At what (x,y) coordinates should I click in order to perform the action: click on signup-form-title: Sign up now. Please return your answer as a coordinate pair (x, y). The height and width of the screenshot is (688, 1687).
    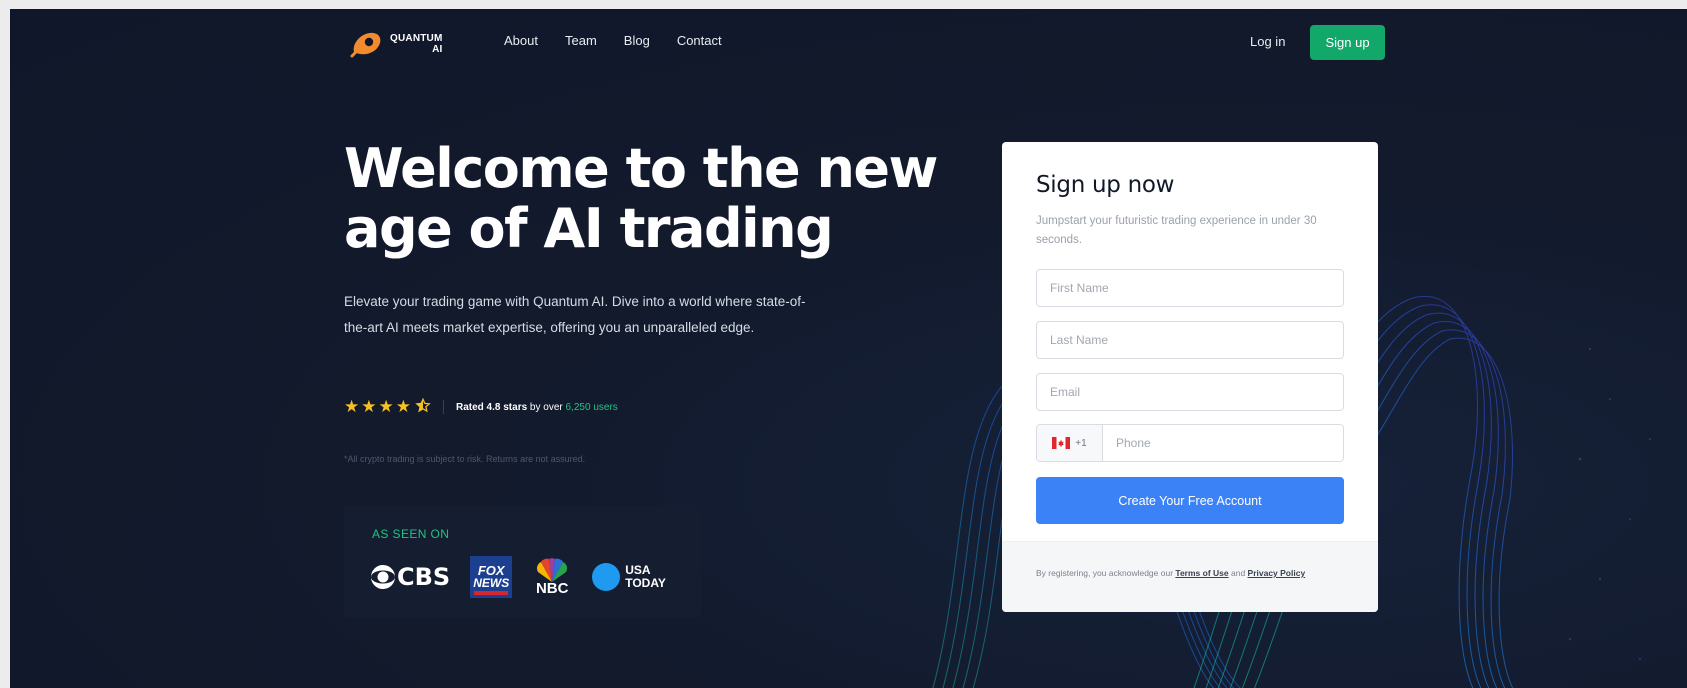
    Looking at the image, I should click on (1105, 185).